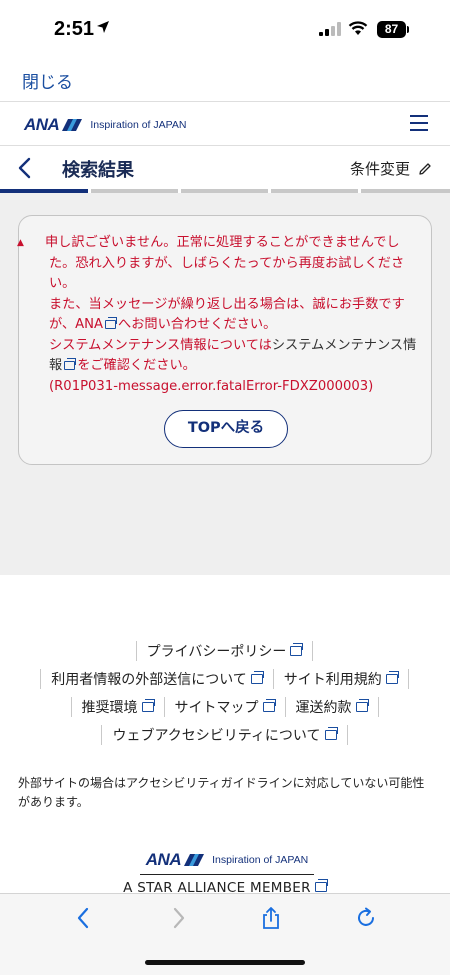 The width and height of the screenshot is (450, 975). What do you see at coordinates (379, 169) in the screenshot?
I see `change-conditions-label: 条件変更` at bounding box center [379, 169].